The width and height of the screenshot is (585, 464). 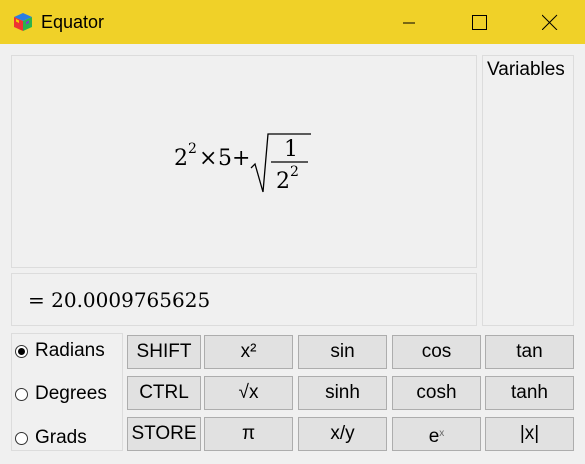 I want to click on exp-button-label: e, so click(x=434, y=436).